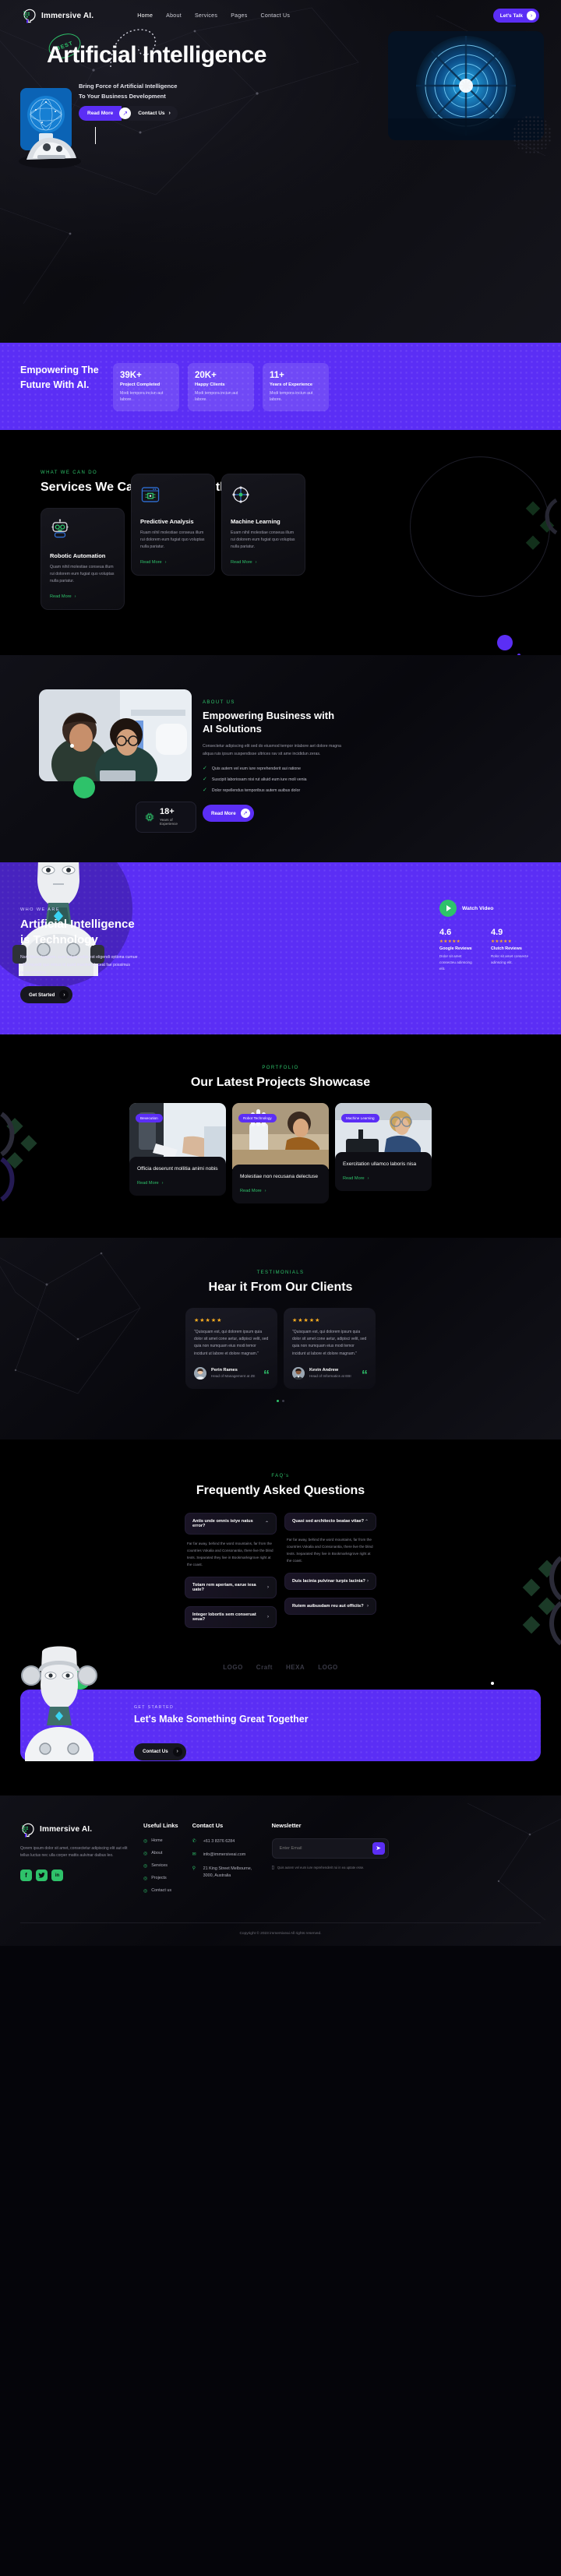 The image size is (561, 2576). What do you see at coordinates (280, 1475) in the screenshot?
I see `faq-eyebrow: FAQ's` at bounding box center [280, 1475].